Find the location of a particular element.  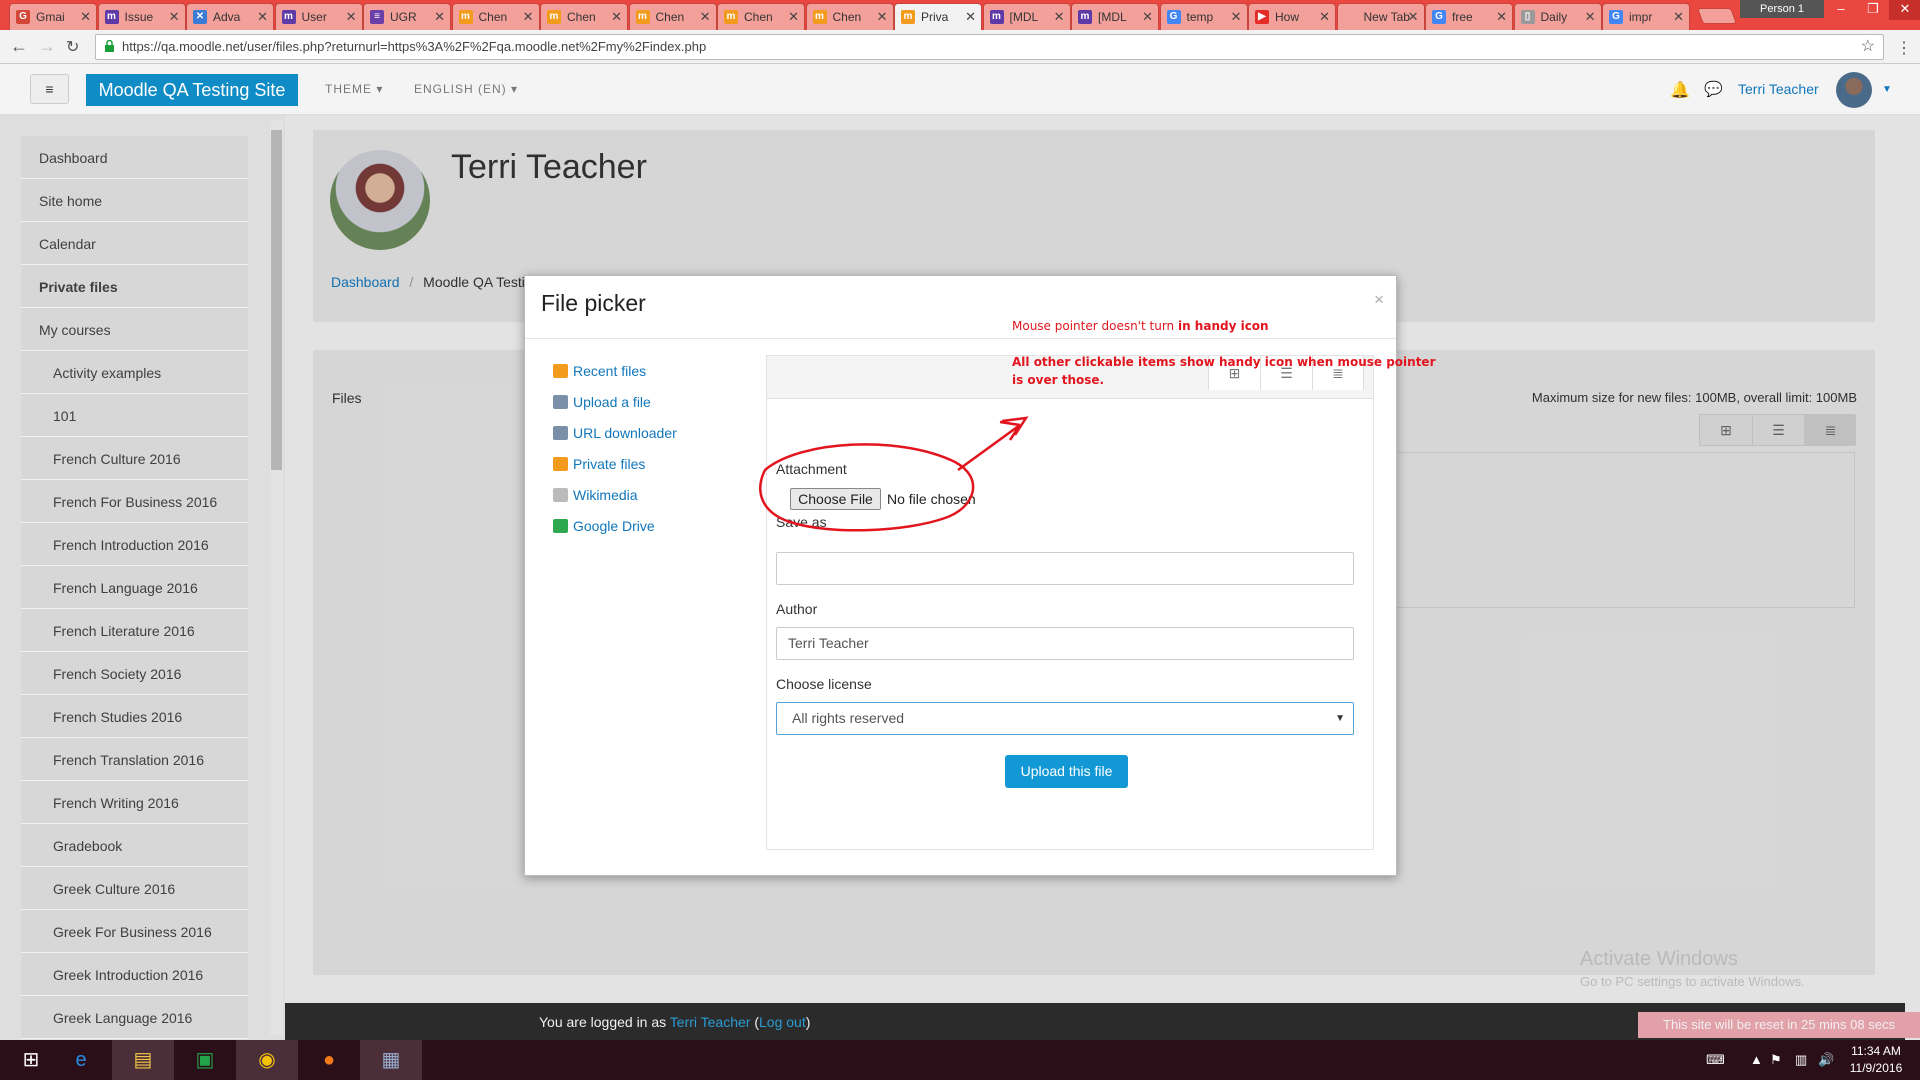

license-select: All rights reserved ▼ is located at coordinates (1065, 718).